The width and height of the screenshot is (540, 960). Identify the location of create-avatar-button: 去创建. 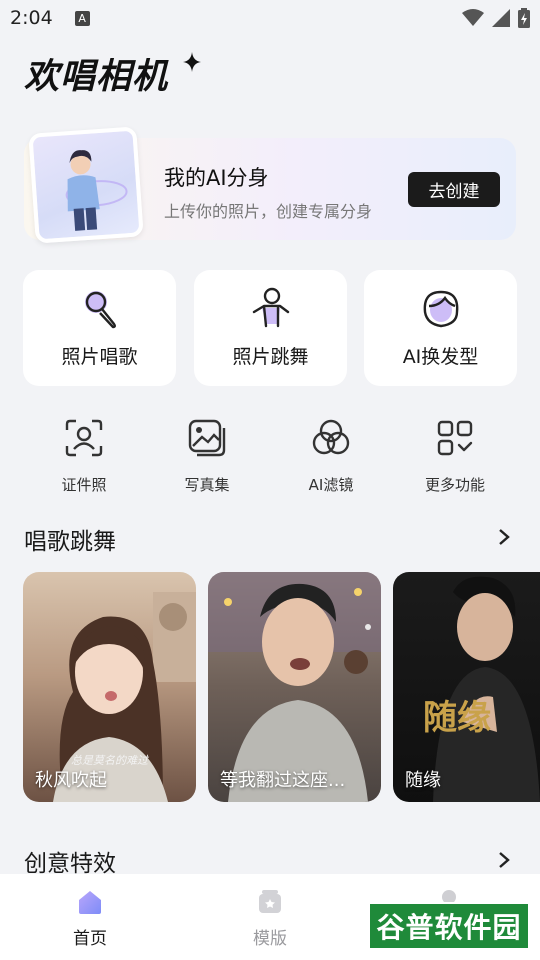
(454, 189).